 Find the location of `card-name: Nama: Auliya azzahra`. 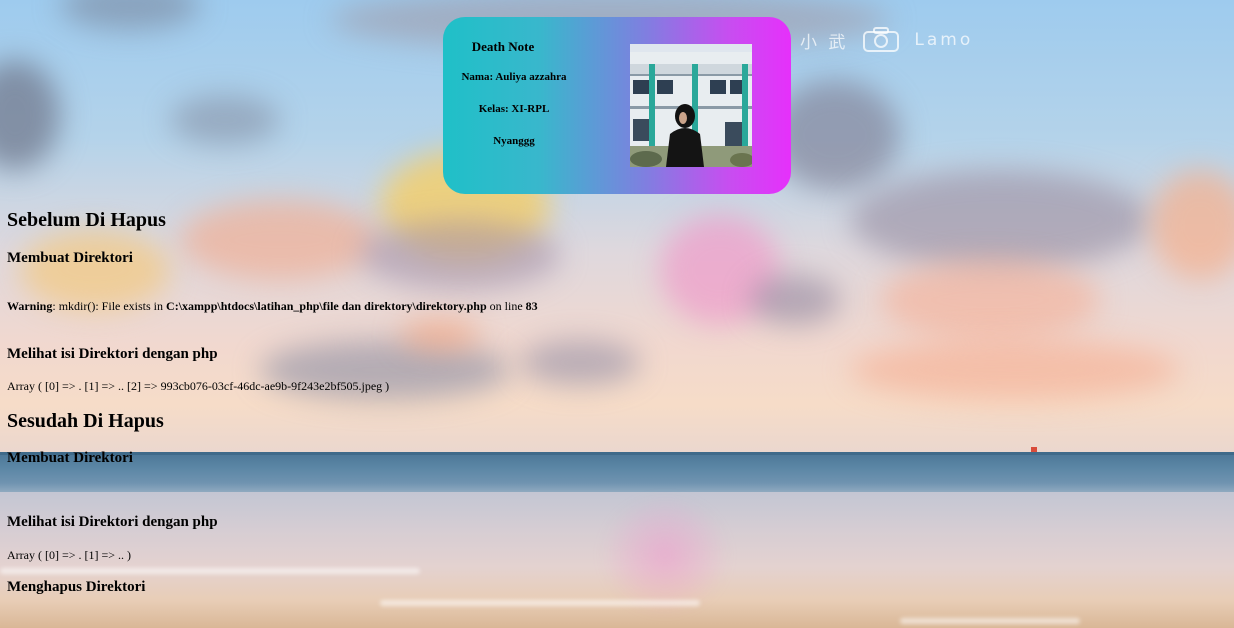

card-name: Nama: Auliya azzahra is located at coordinates (514, 77).